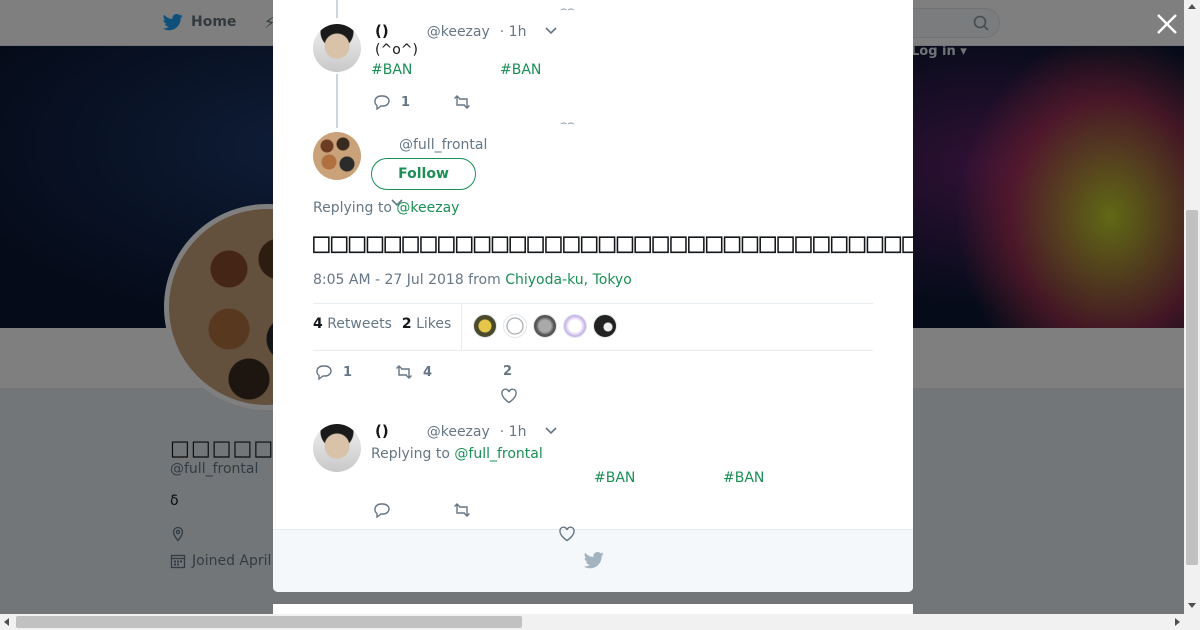 This screenshot has width=1200, height=630. I want to click on retweet-button: 4, so click(413, 372).